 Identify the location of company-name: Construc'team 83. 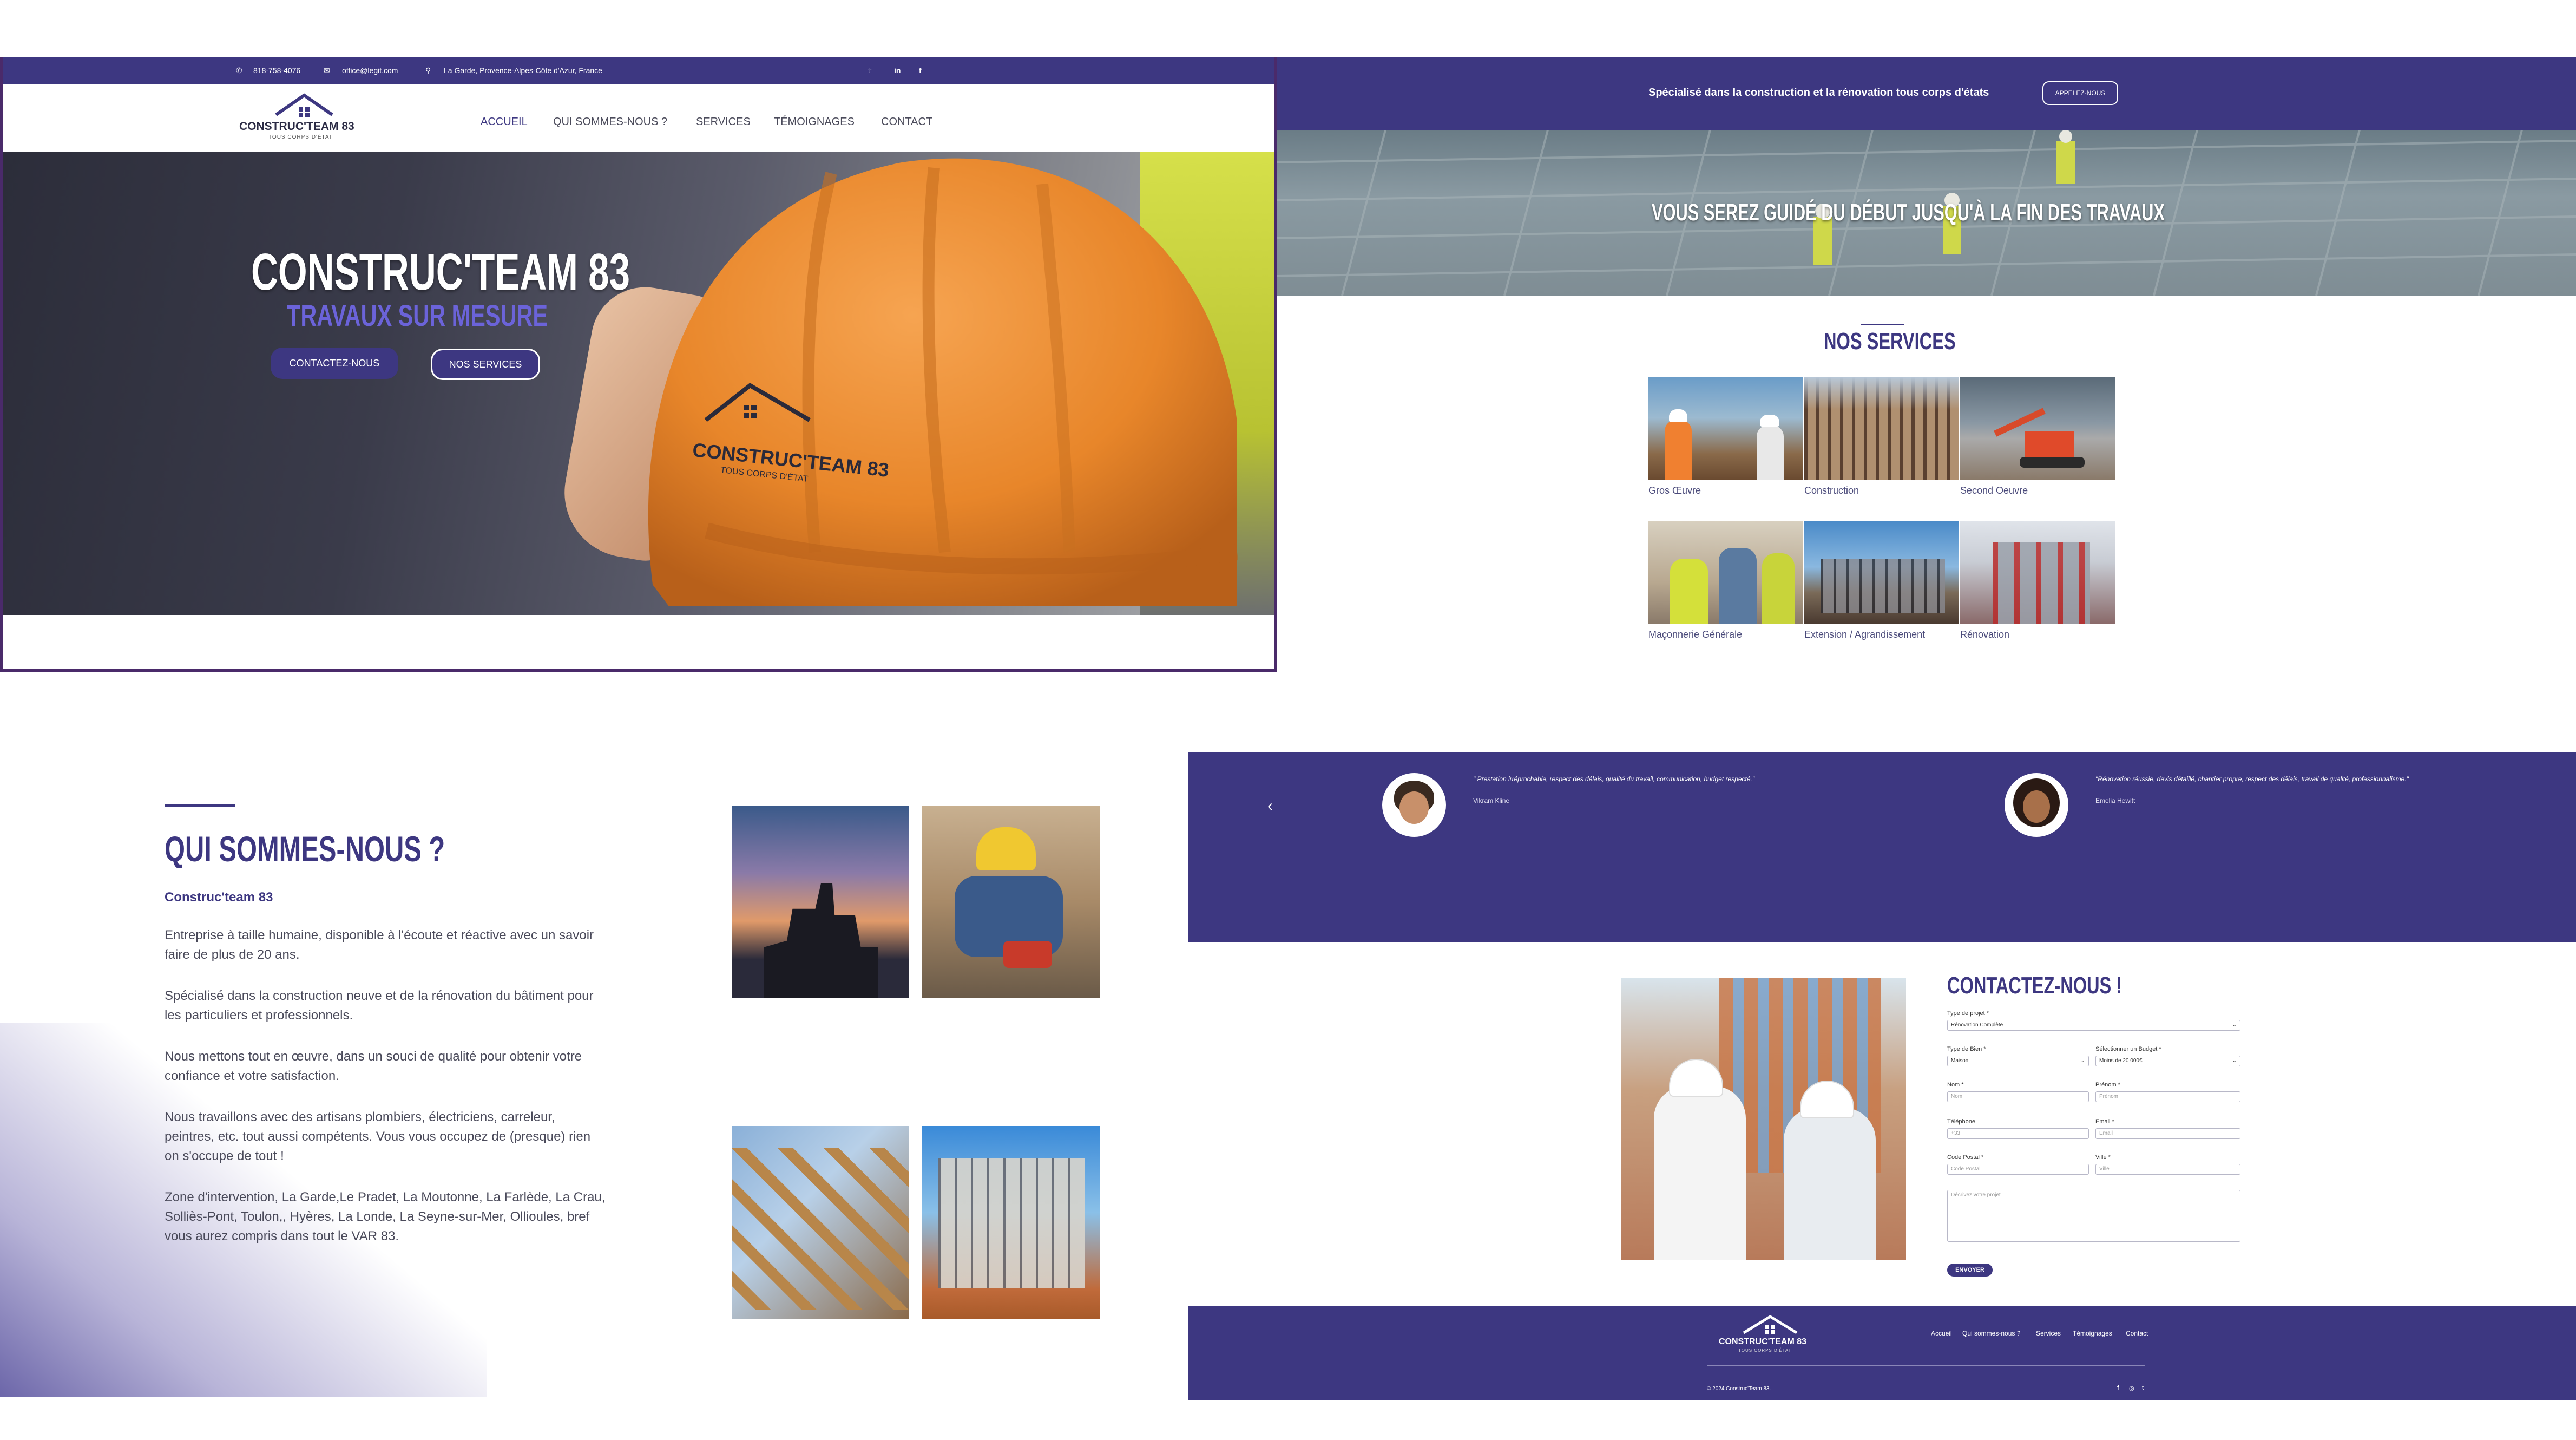
(219, 897).